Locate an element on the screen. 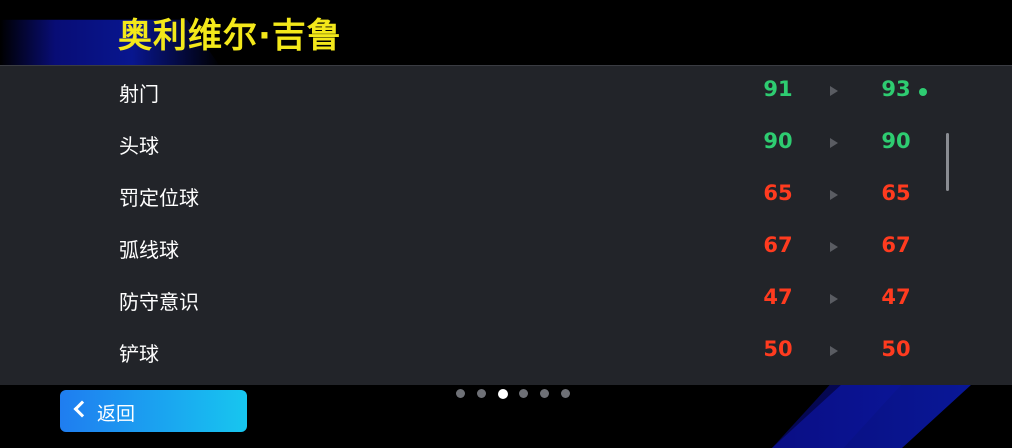 Image resolution: width=1012 pixels, height=448 pixels. stat-row: 罚定位球 65 65 is located at coordinates (506, 196).